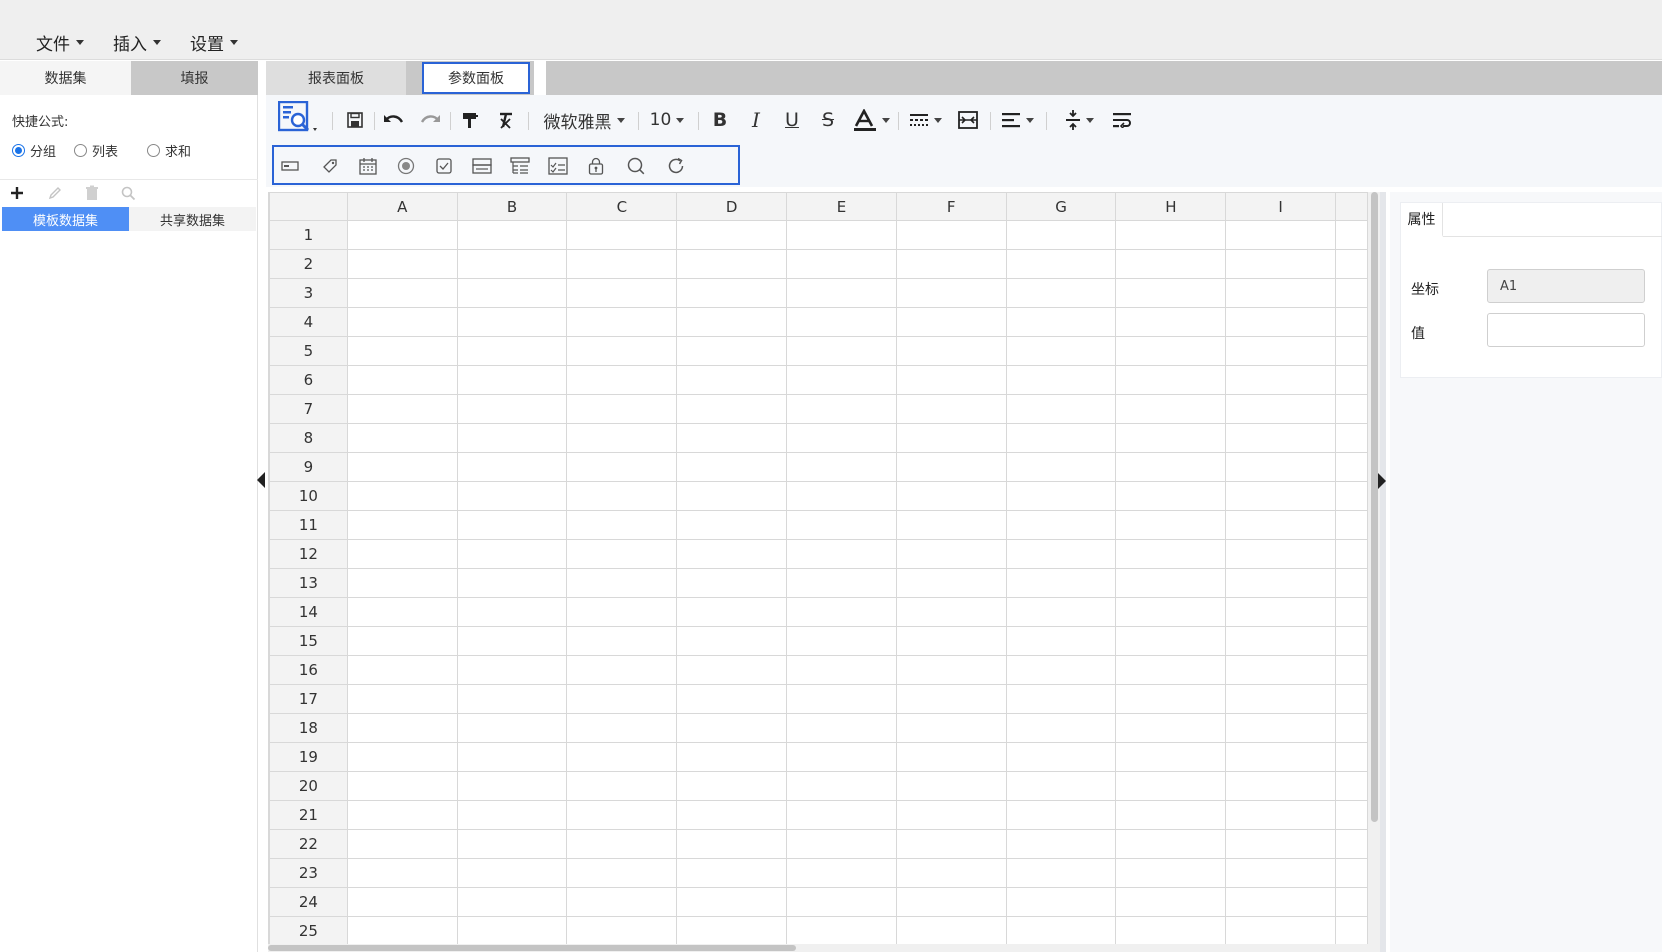  Describe the element at coordinates (308, 206) in the screenshot. I see `corner-cell` at that location.